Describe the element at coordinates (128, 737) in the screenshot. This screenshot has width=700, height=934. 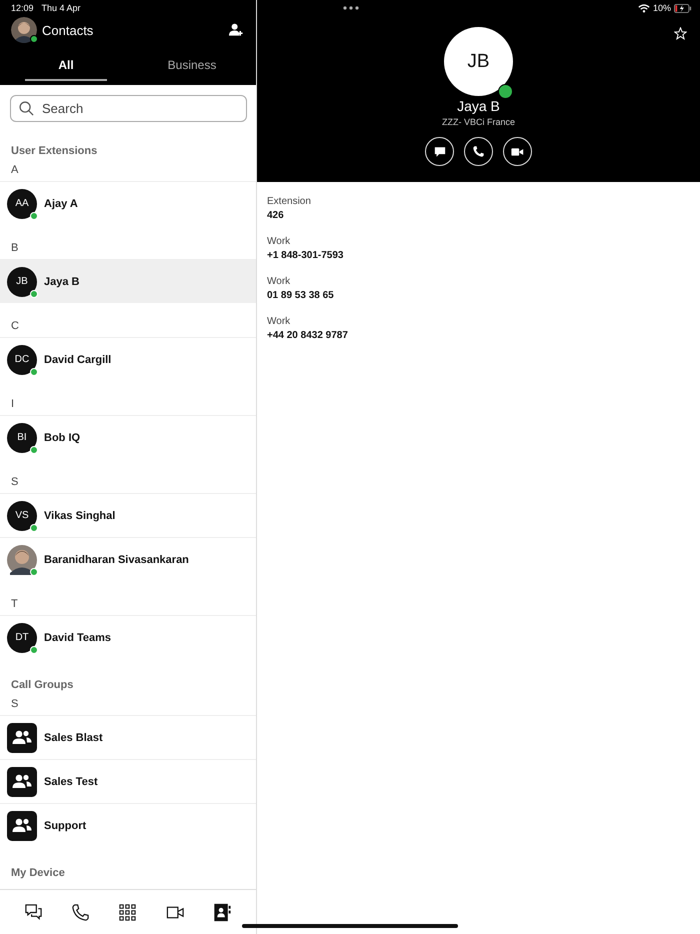
I see `contact-row: Sales Blast` at that location.